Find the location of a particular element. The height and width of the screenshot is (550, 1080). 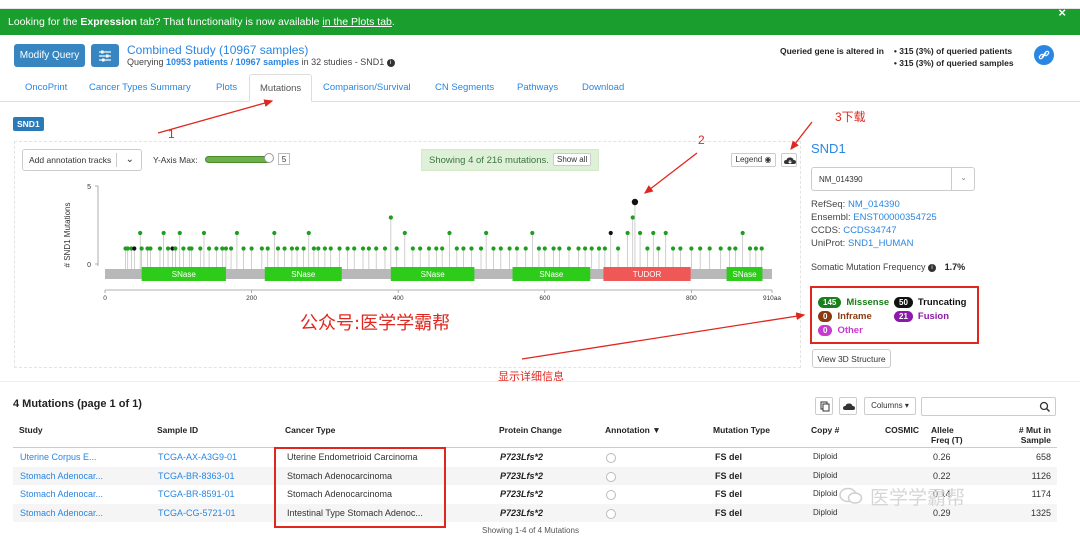

col-copy: Copy # is located at coordinates (825, 430).